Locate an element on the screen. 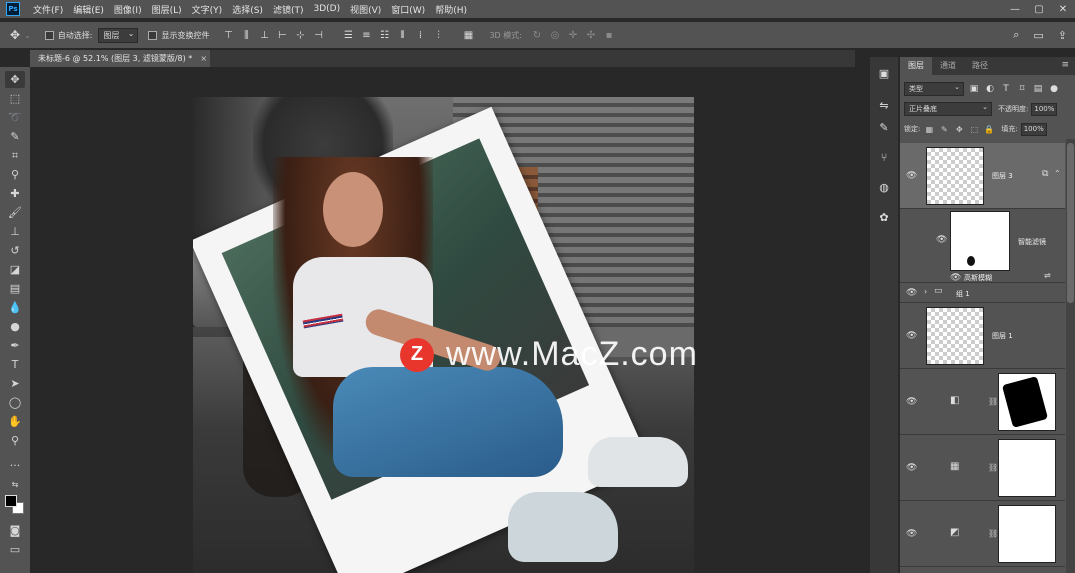 This screenshot has width=1075, height=573. lock-pixels-icon: ✎ is located at coordinates (944, 129).